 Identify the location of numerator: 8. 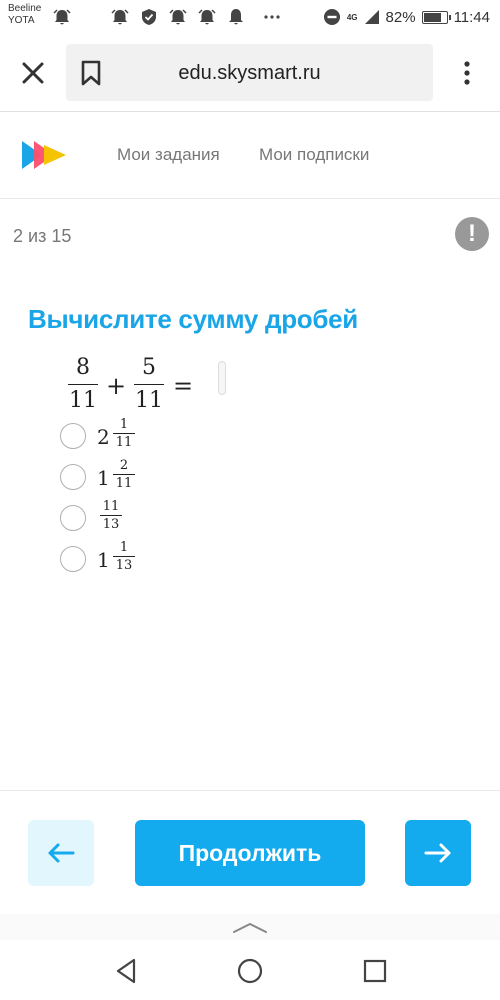
(83, 367).